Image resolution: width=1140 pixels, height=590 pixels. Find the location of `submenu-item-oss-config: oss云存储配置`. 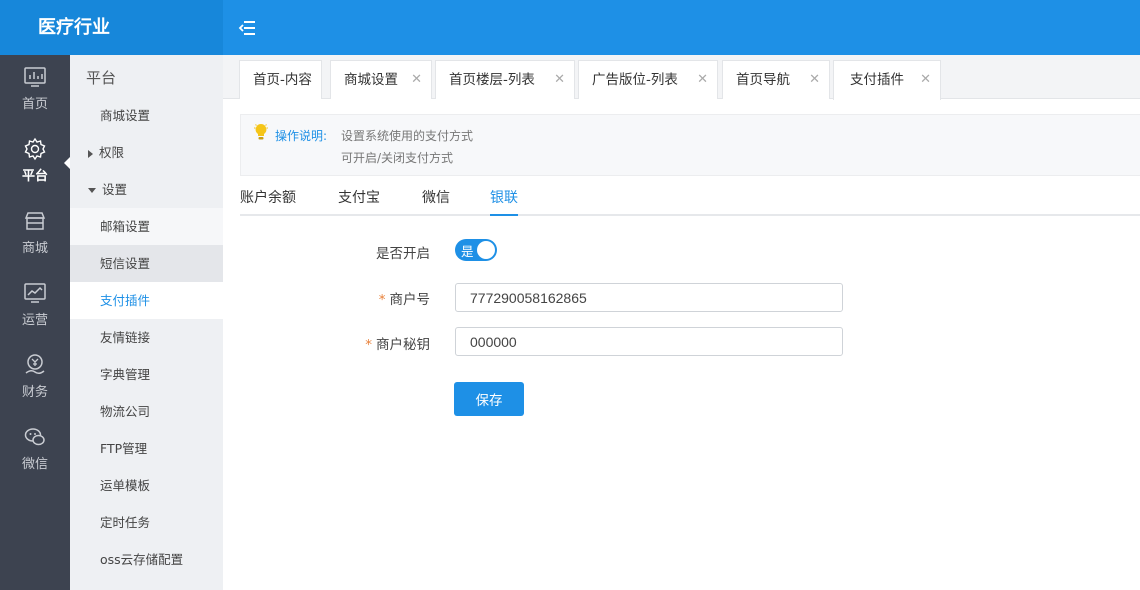

submenu-item-oss-config: oss云存储配置 is located at coordinates (146, 559).